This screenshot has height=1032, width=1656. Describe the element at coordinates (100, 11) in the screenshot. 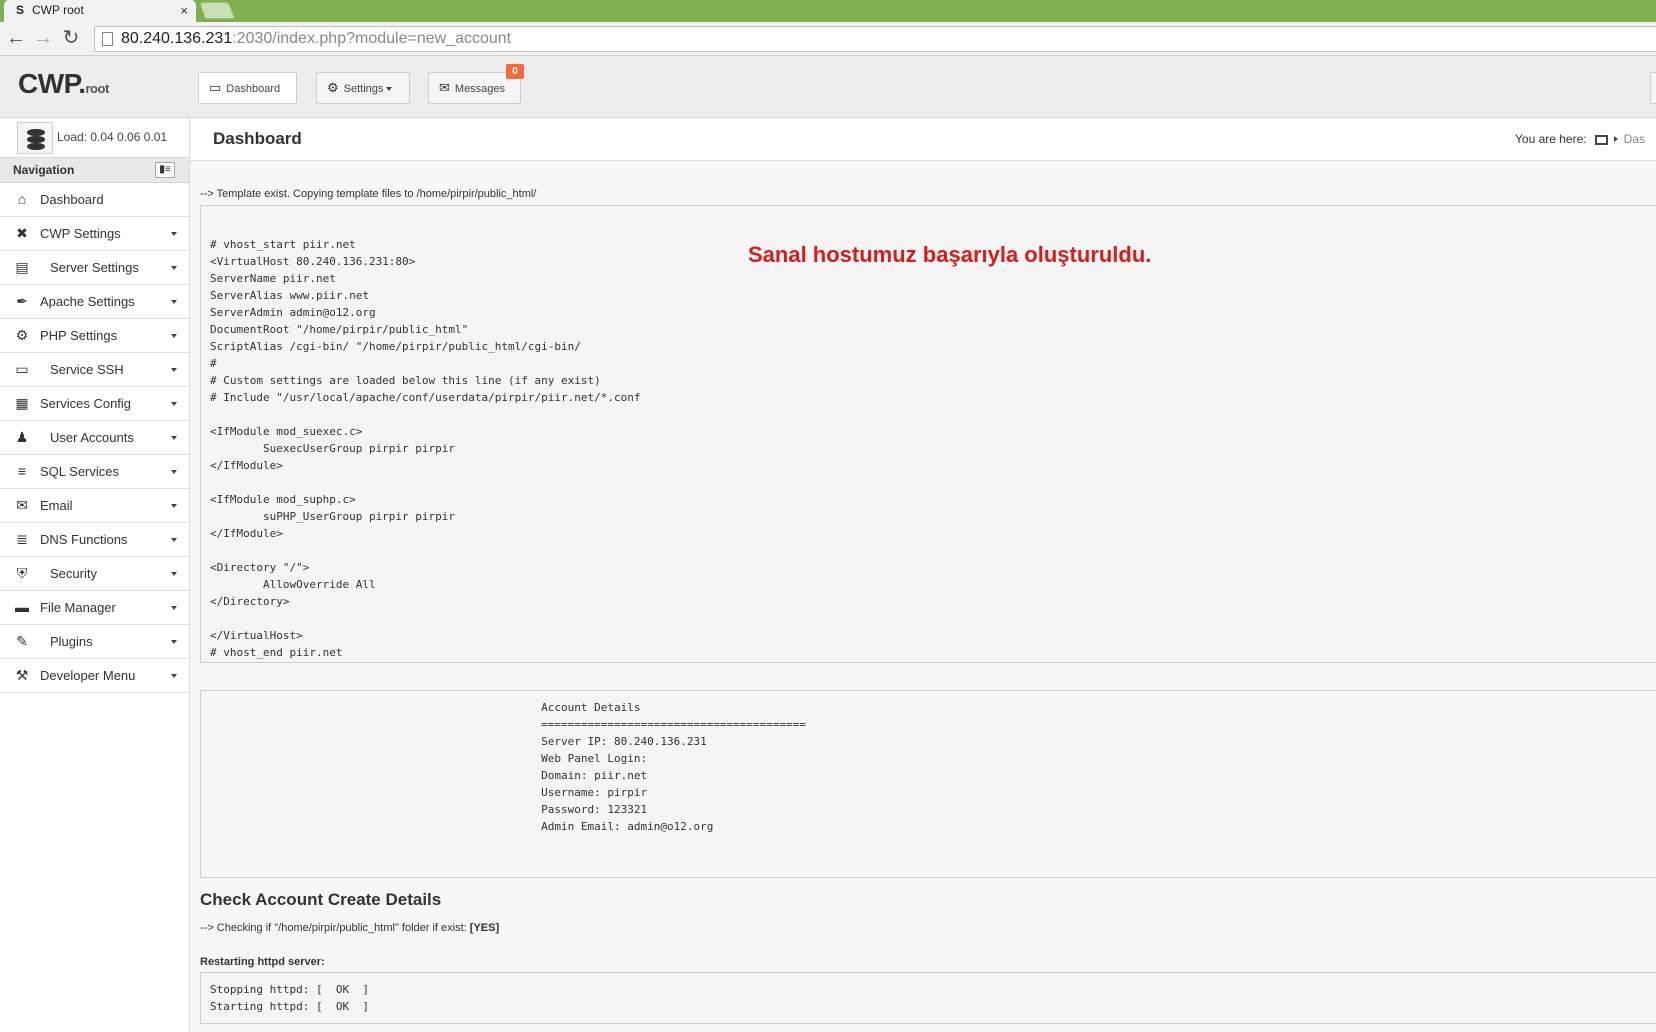

I see `browser-tab: S CWP root ×` at that location.